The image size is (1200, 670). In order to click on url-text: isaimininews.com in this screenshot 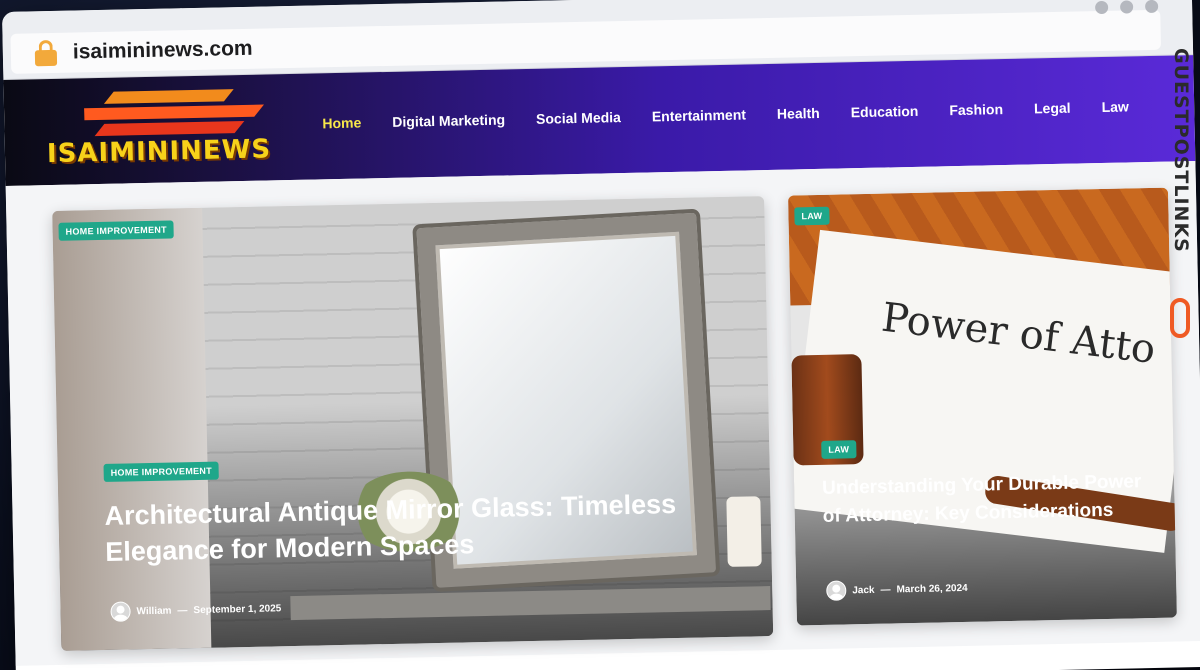, I will do `click(163, 51)`.